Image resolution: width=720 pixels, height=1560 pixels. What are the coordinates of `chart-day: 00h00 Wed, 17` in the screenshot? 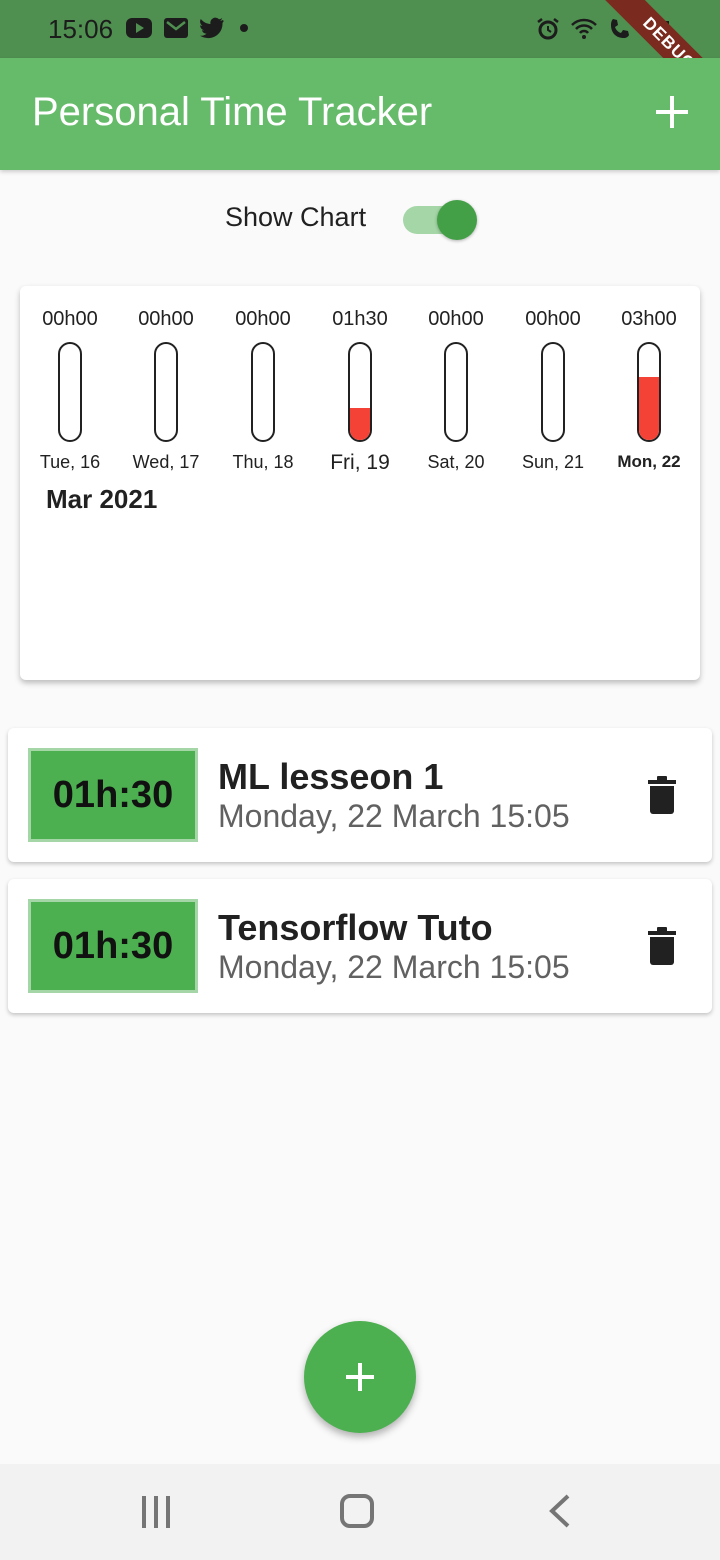 It's located at (166, 393).